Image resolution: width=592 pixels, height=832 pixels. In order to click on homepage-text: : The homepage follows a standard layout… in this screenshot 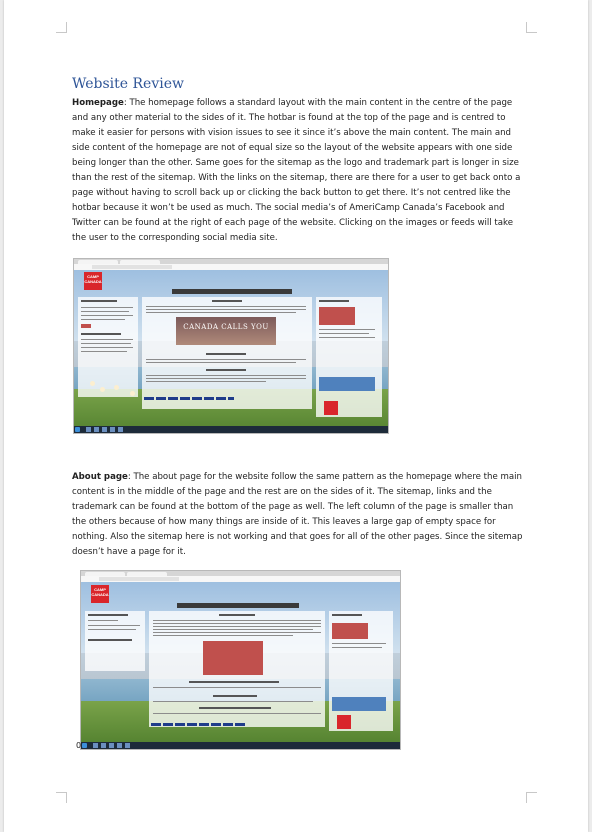, I will do `click(296, 170)`.